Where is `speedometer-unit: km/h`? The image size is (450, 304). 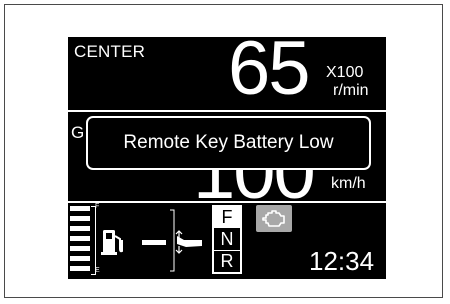
speedometer-unit: km/h is located at coordinates (348, 183).